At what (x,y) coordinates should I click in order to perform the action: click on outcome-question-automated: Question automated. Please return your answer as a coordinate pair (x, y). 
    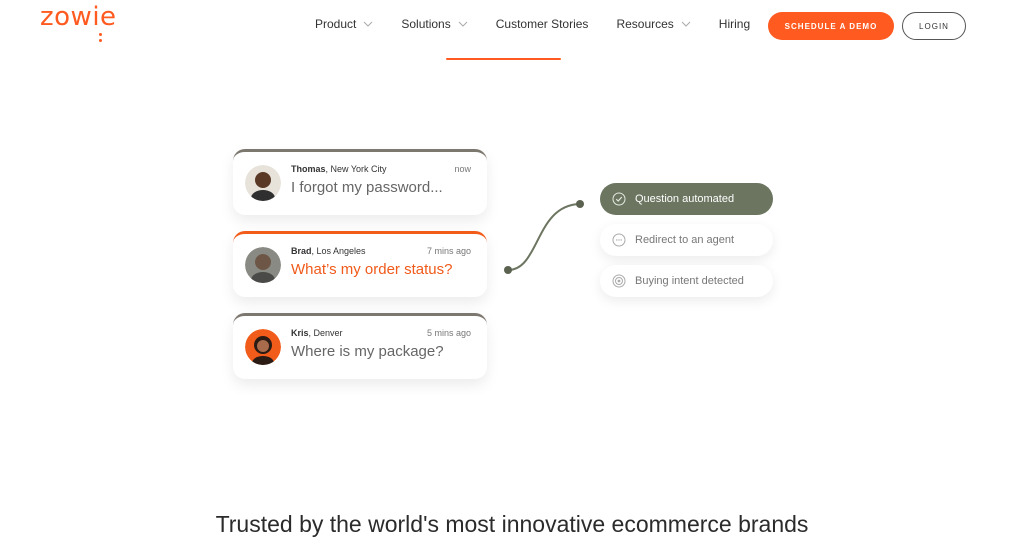
    Looking at the image, I should click on (686, 199).